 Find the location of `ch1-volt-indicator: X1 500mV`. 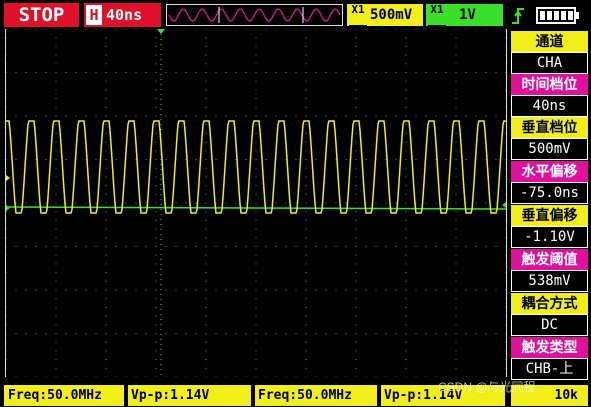

ch1-volt-indicator: X1 500mV is located at coordinates (385, 15).